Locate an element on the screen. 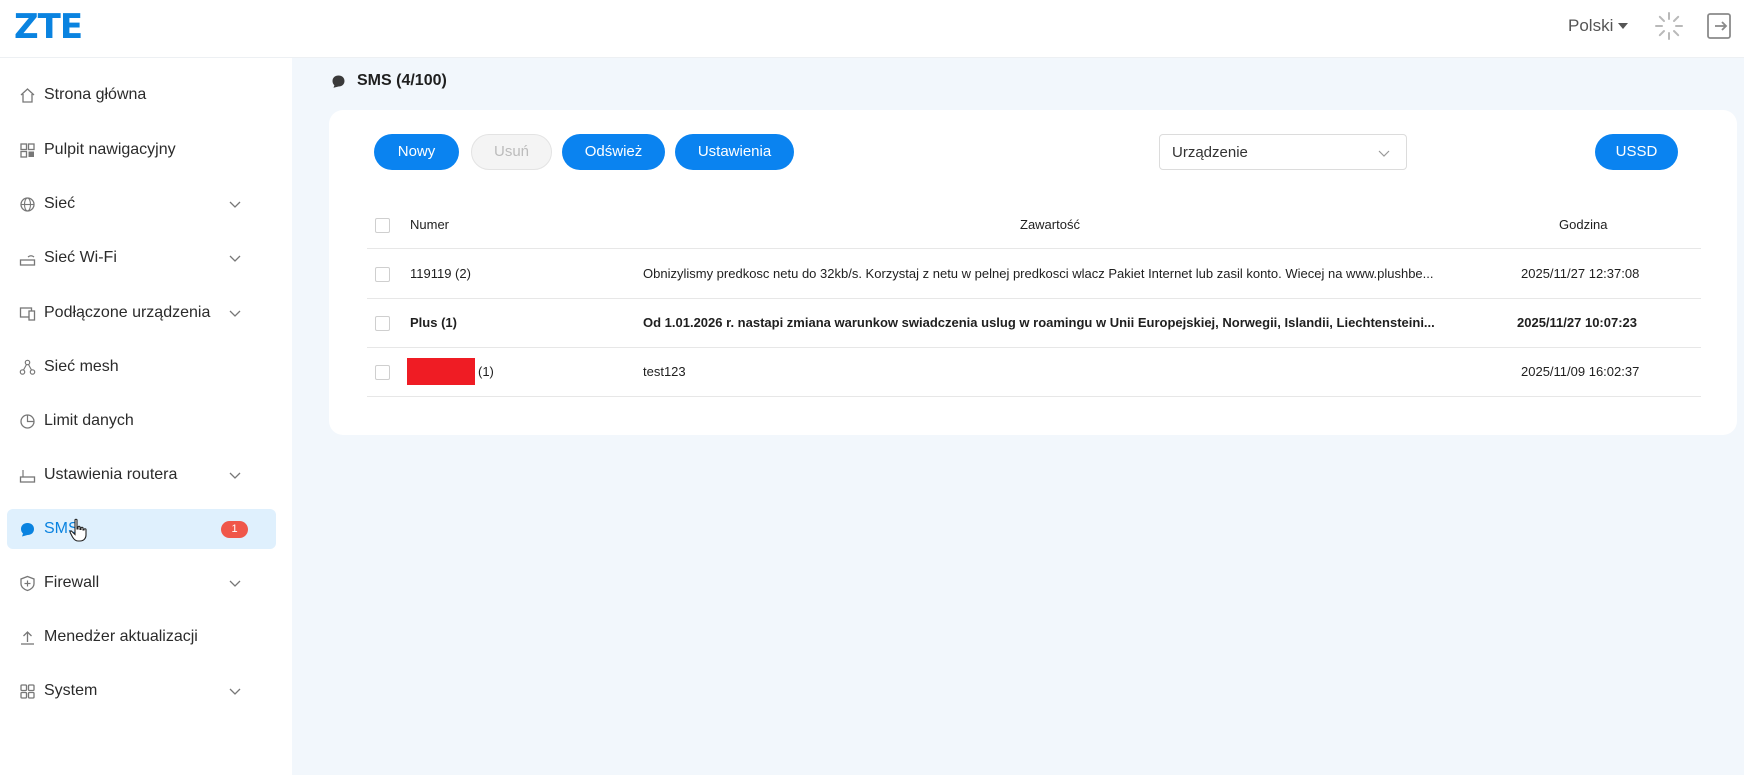  sidebar-item-dashboard: Pulpit nawigacyjny is located at coordinates (141, 150).